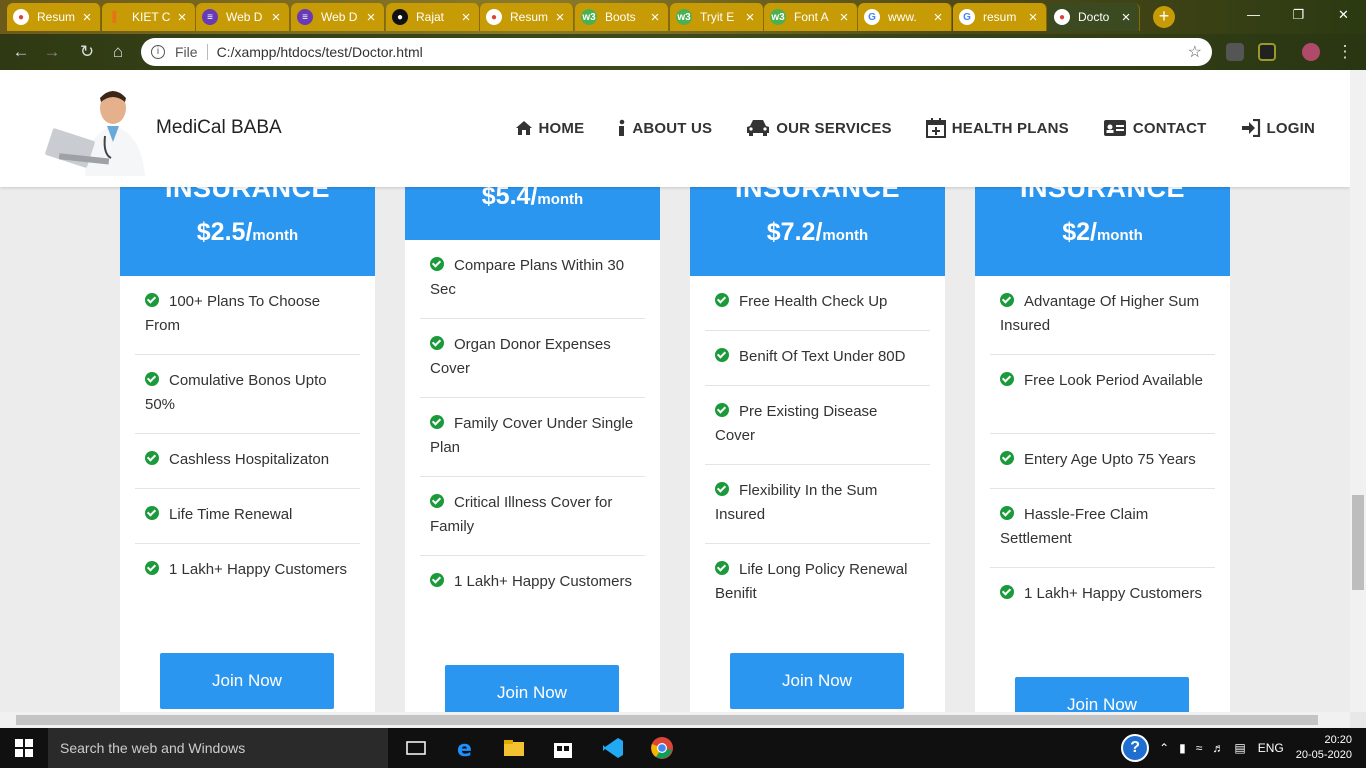  I want to click on plan-feature: Flexibility In the Sum Insured, so click(817, 504).